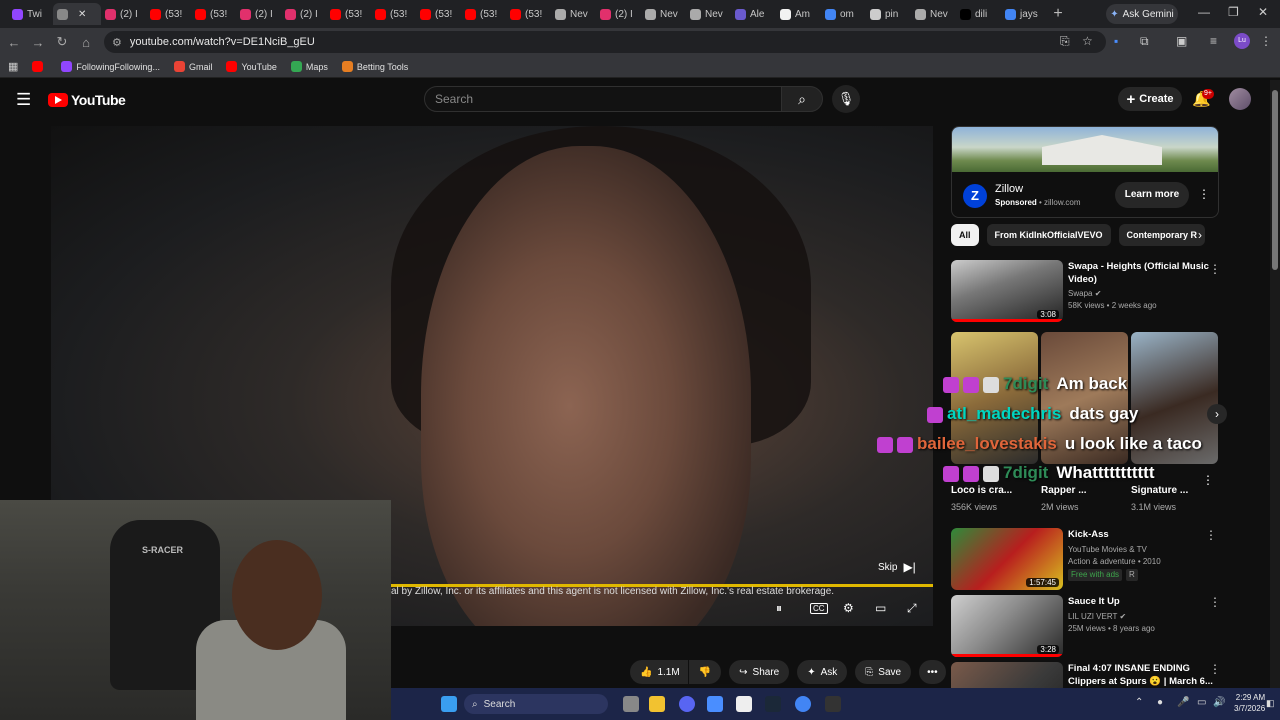 This screenshot has width=1280, height=720. I want to click on discord-icon, so click(687, 704).